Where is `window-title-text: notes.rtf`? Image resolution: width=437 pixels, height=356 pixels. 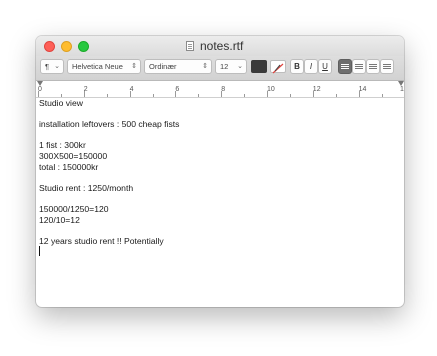 window-title-text: notes.rtf is located at coordinates (222, 46).